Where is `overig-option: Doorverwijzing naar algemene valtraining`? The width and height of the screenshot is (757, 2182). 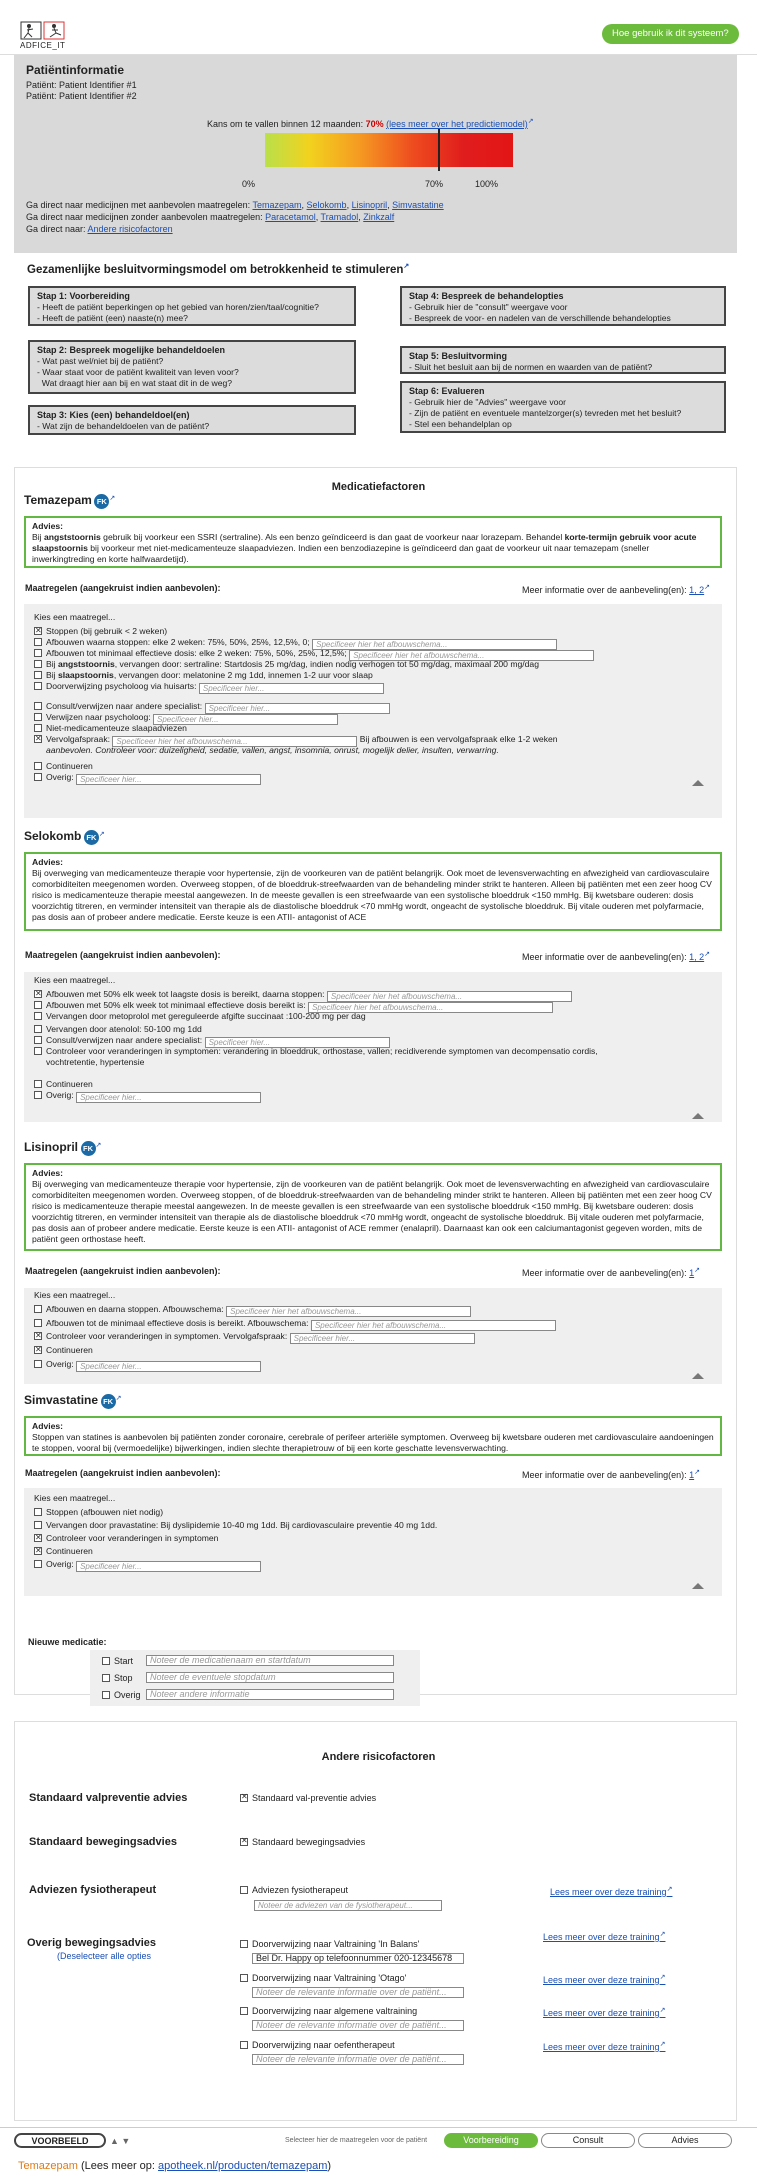
overig-option: Doorverwijzing naar algemene valtraining is located at coordinates (328, 2011).